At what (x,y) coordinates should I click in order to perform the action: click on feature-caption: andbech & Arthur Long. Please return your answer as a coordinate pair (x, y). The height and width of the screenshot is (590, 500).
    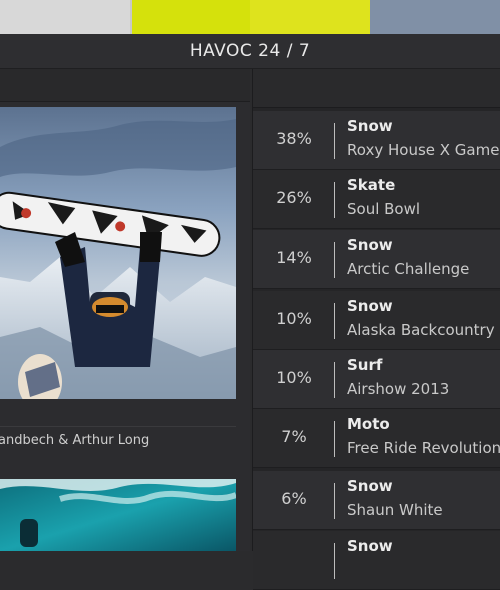
    Looking at the image, I should click on (118, 440).